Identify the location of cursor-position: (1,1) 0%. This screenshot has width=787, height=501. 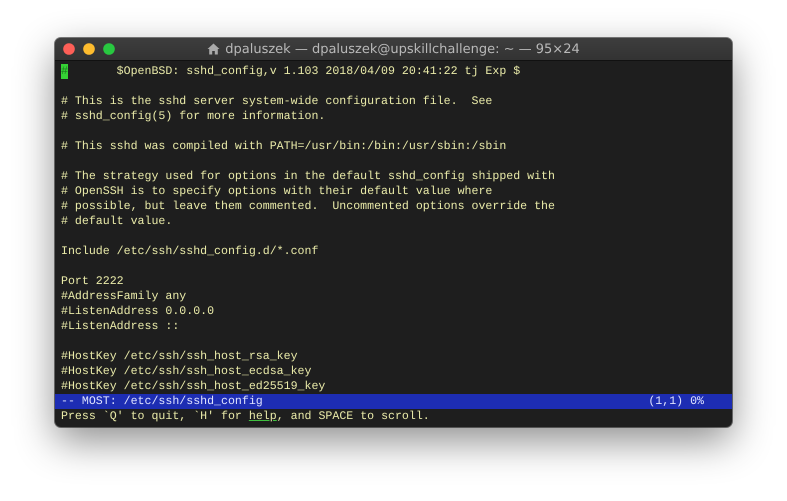
(676, 401).